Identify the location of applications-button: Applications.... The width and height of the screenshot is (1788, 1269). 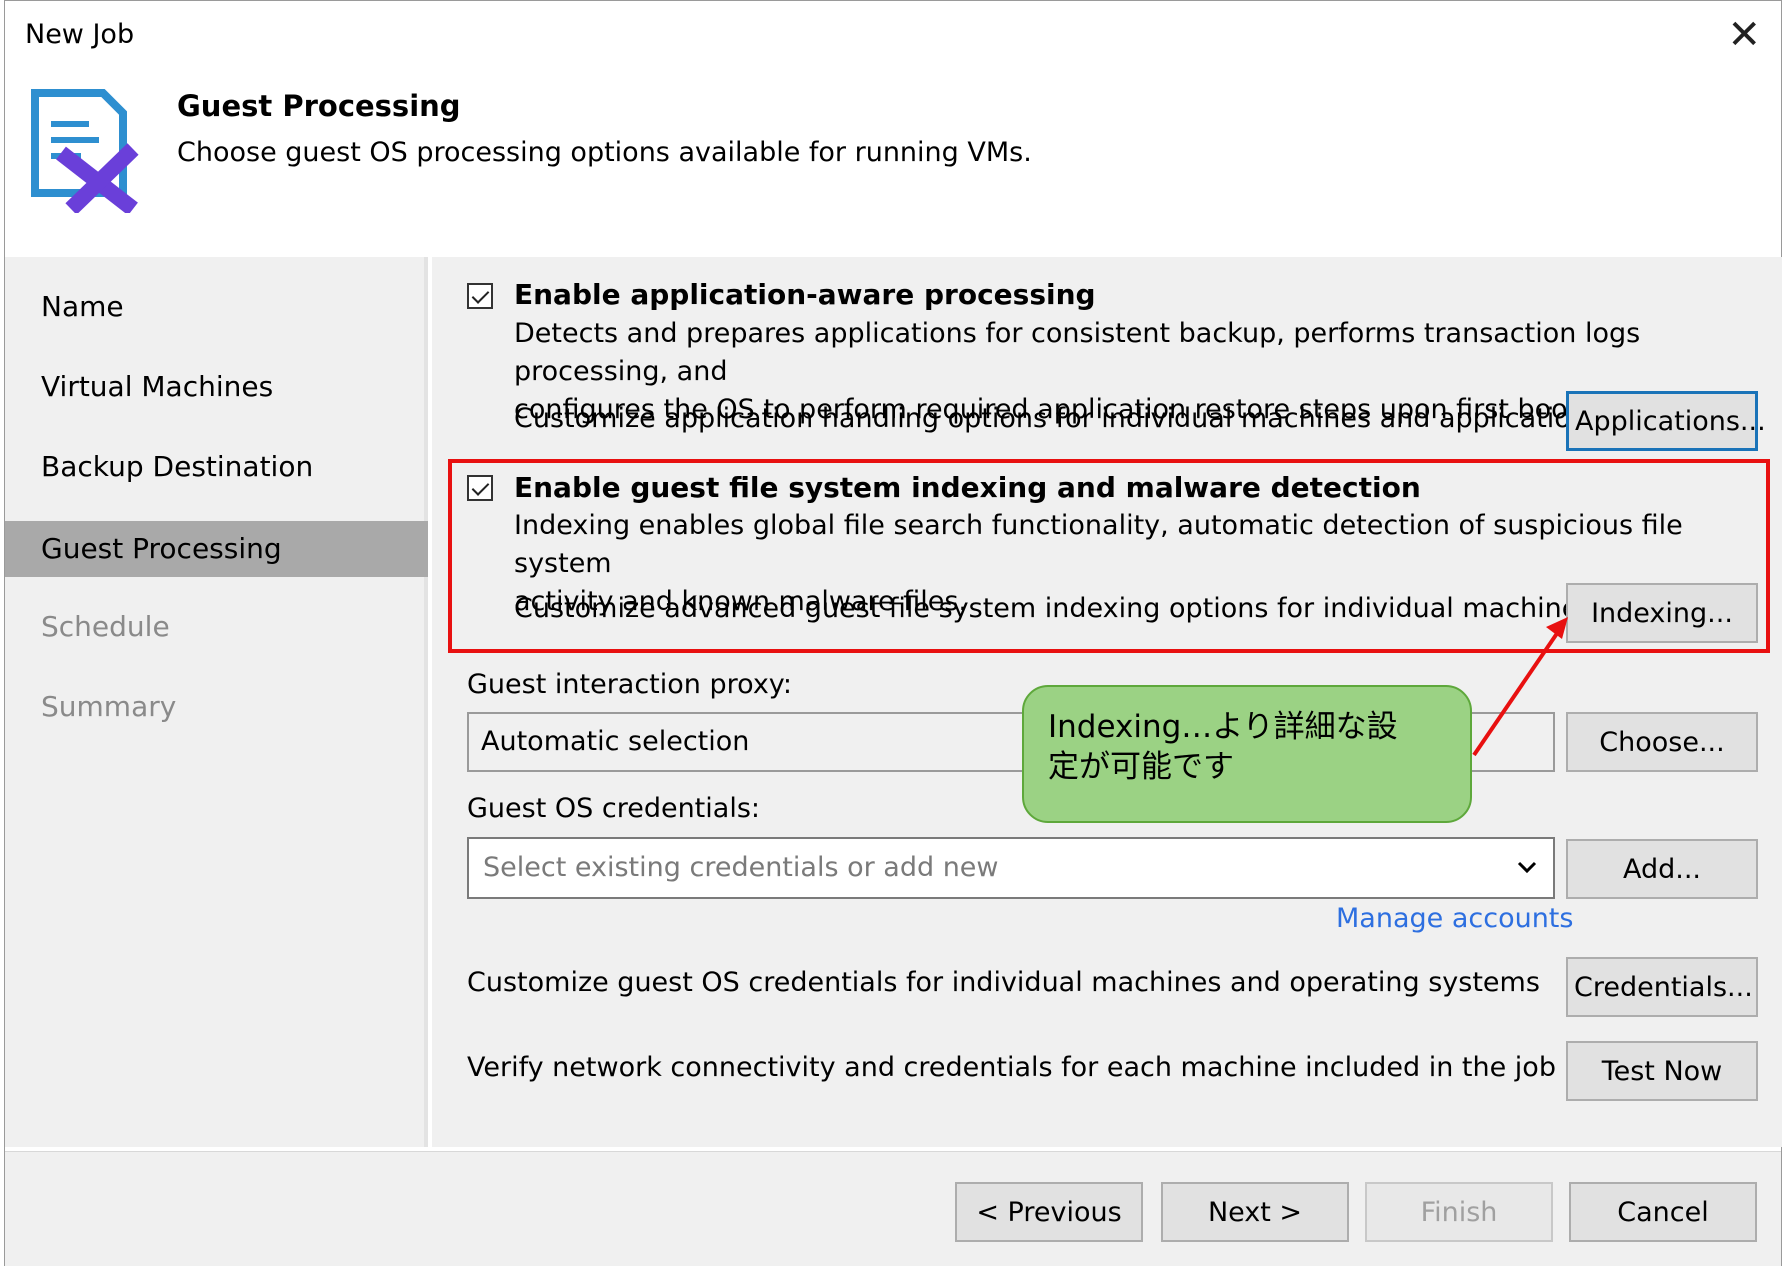
(1666, 421).